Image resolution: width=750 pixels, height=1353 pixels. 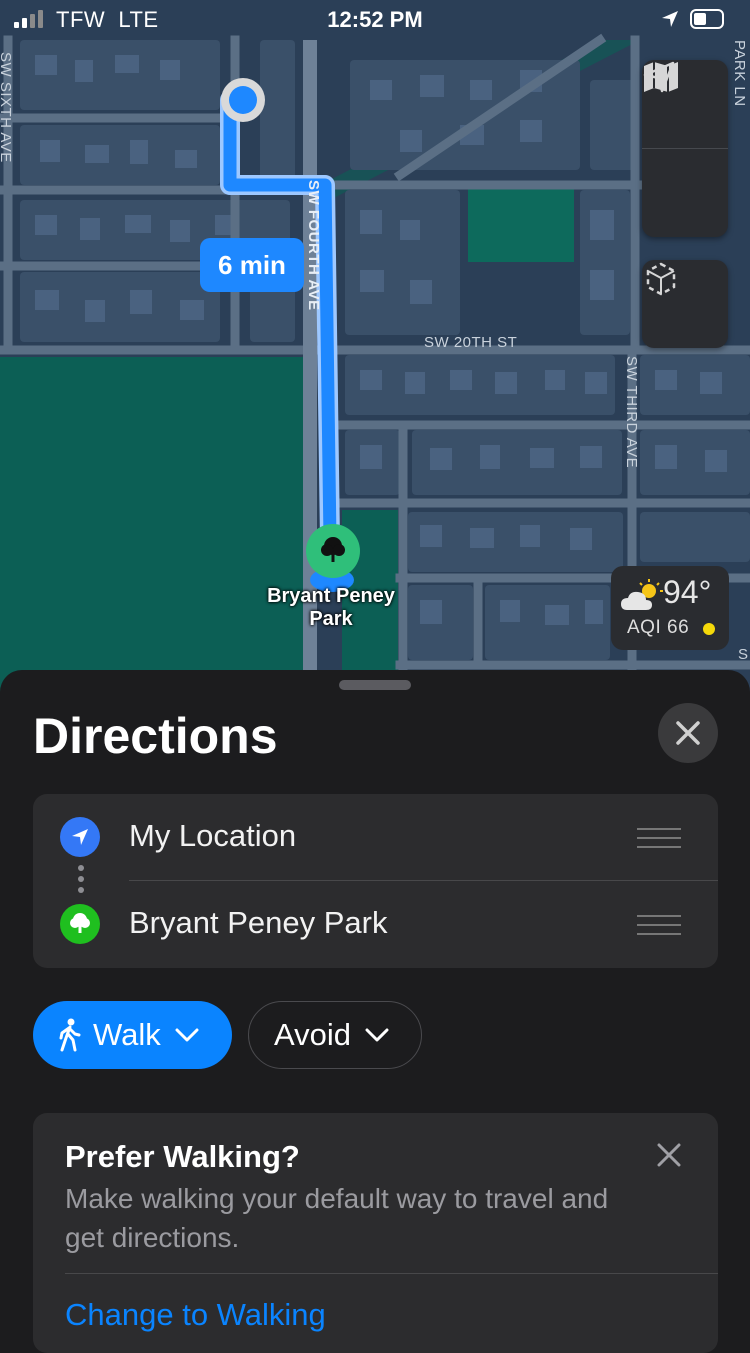 I want to click on tip-heading: Prefer Walking?, so click(x=182, y=1156).